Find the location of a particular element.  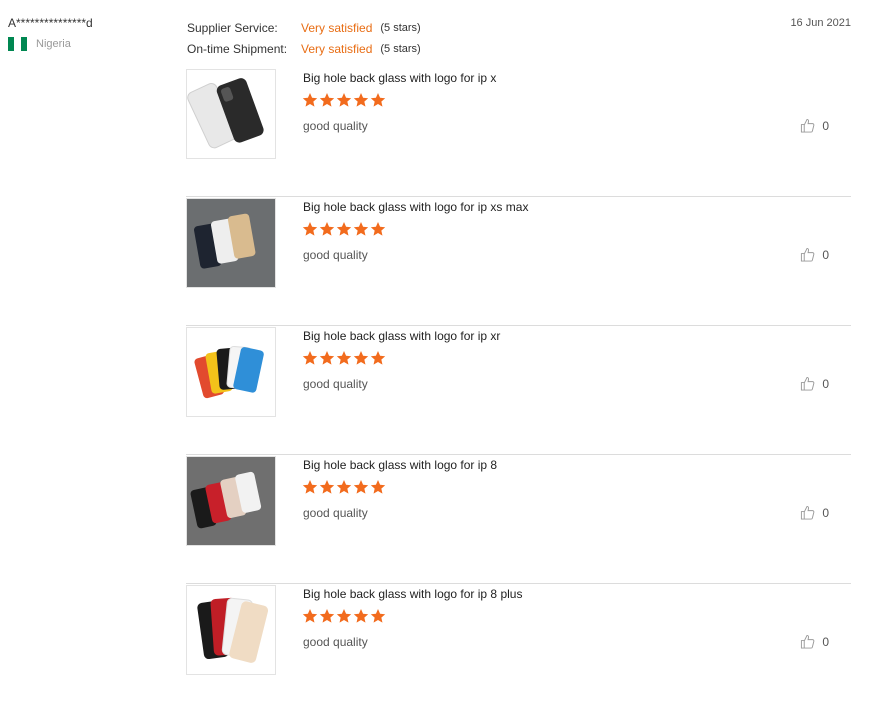

product-title: Big hole back glass with logo for ip 8 is located at coordinates (400, 465).